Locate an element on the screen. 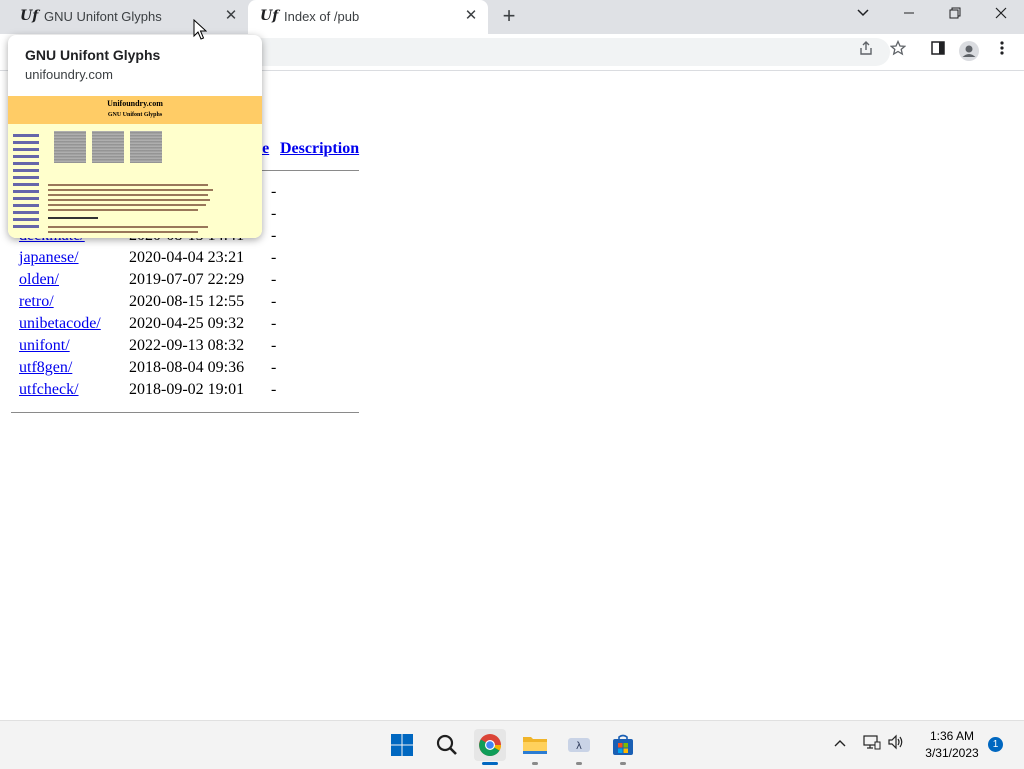 The width and height of the screenshot is (1024, 769). terminal-app-icon: λ is located at coordinates (579, 745).